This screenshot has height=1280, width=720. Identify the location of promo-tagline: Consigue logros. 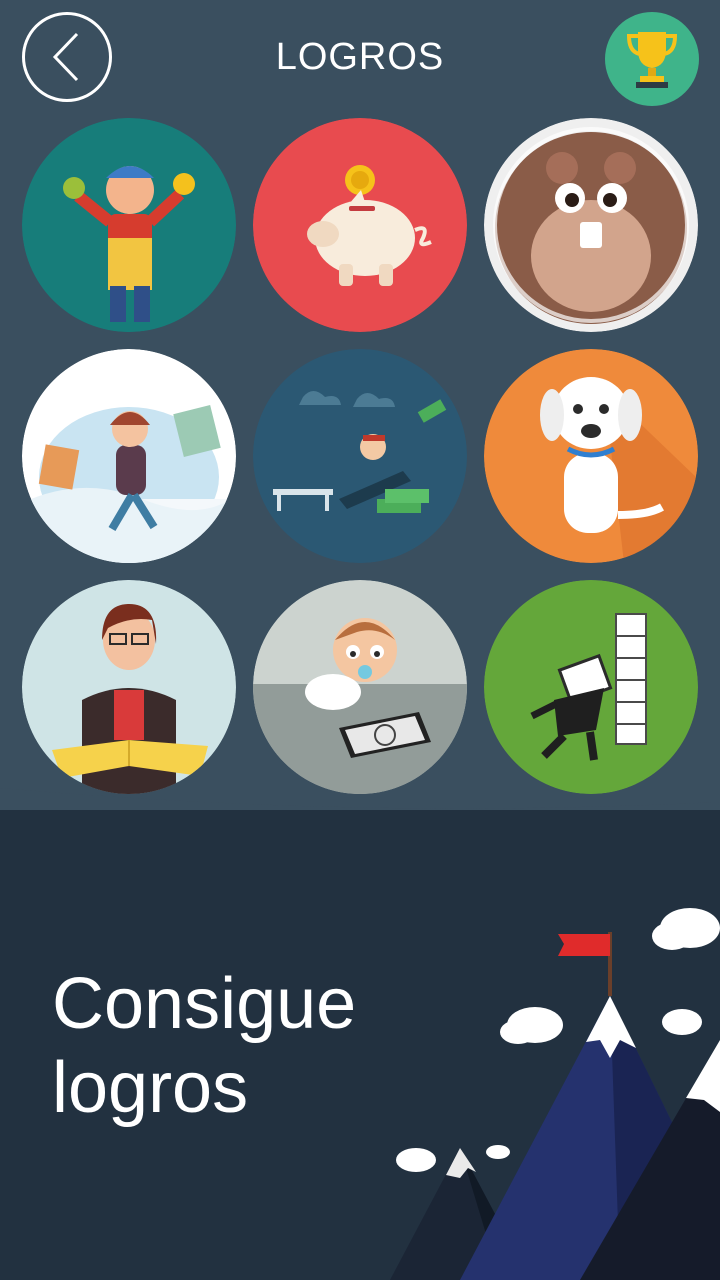
(204, 1046).